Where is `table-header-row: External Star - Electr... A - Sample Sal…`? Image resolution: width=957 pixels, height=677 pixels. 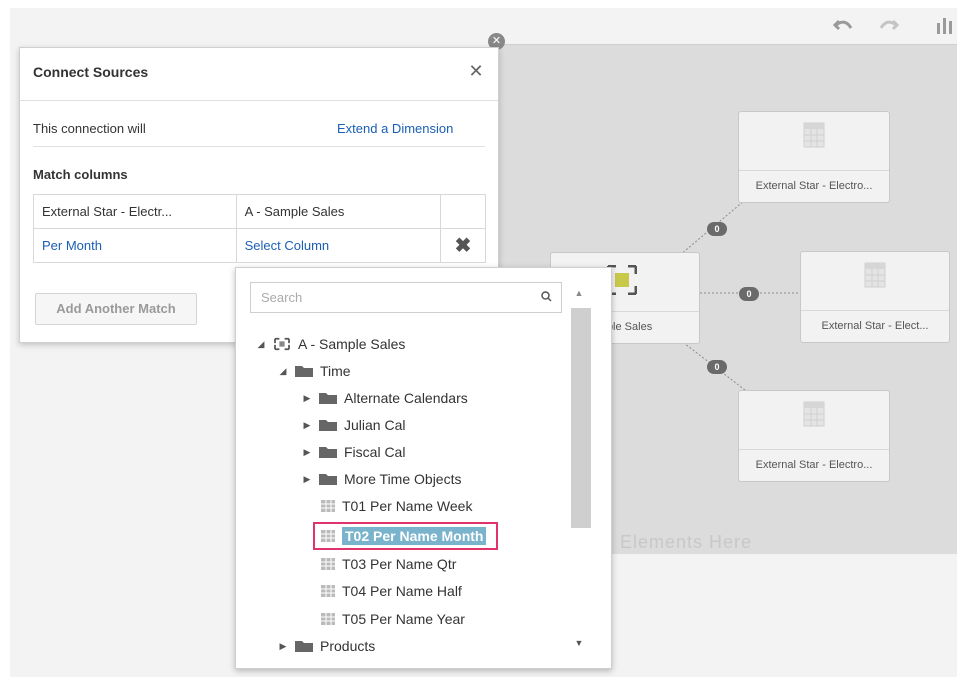
table-header-row: External Star - Electr... A - Sample Sal… is located at coordinates (259, 211).